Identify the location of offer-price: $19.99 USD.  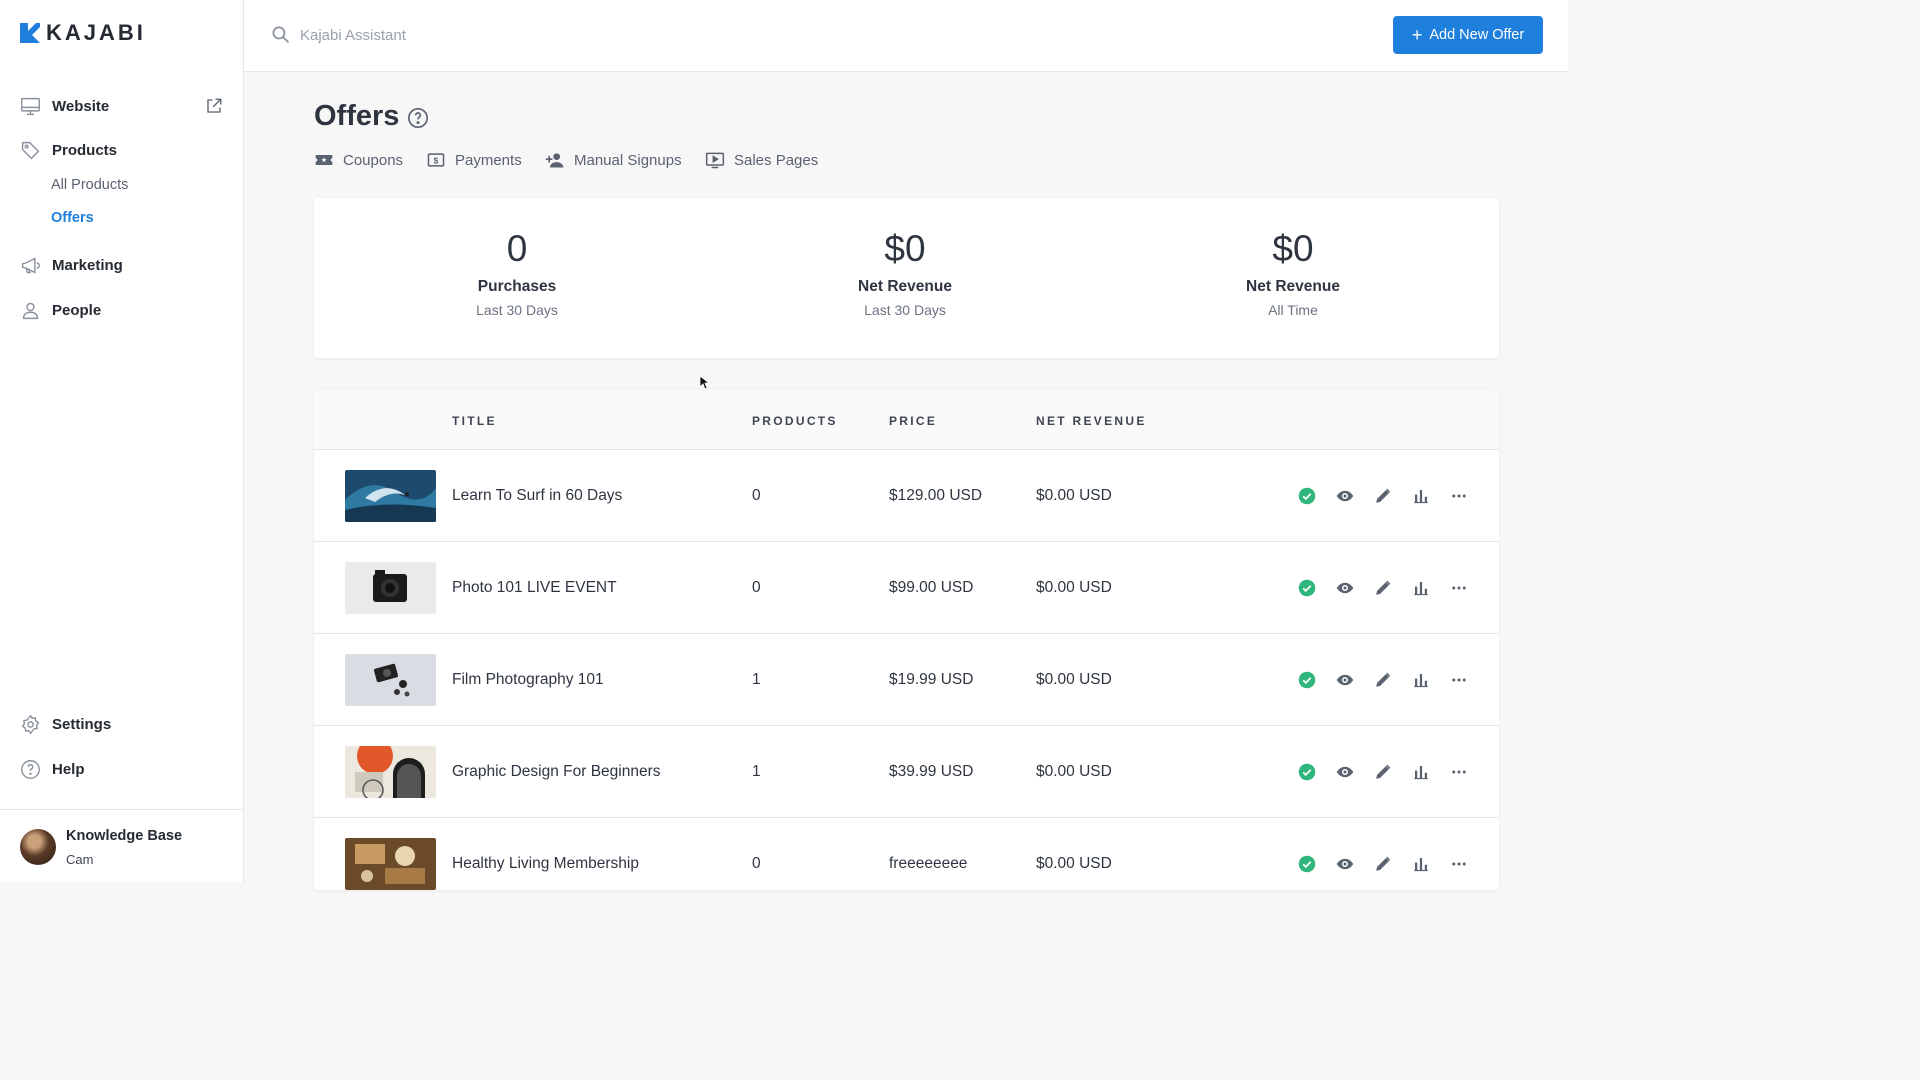
(931, 679).